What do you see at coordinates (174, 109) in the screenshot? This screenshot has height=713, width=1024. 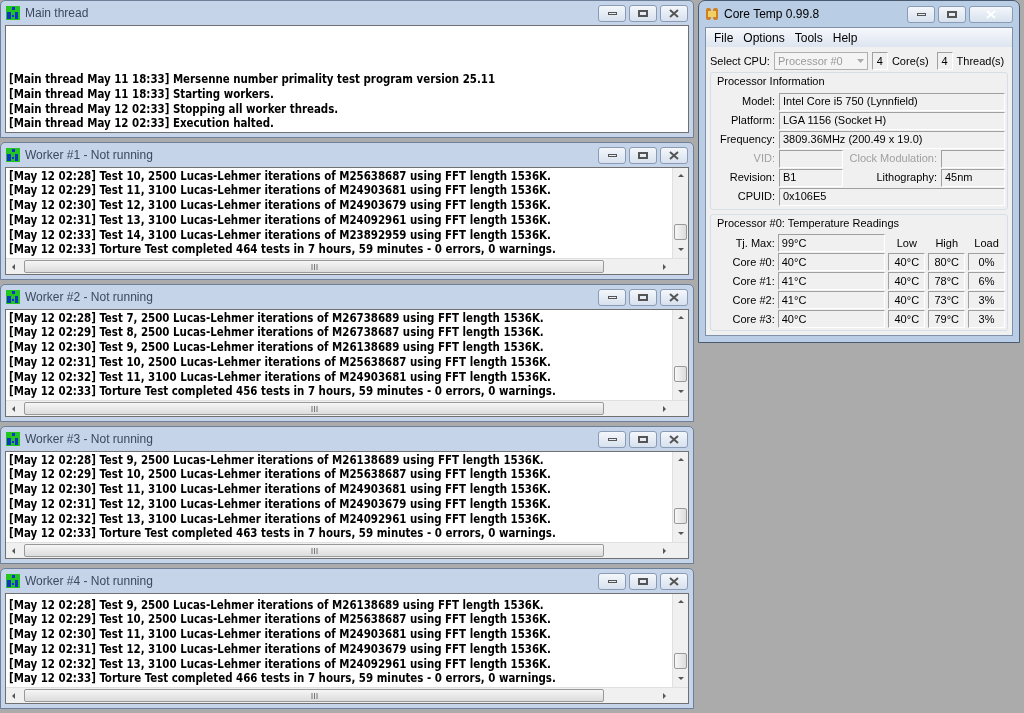 I see `log-line: [Main thread May 12 02:33] Stopping all worker threads.` at bounding box center [174, 109].